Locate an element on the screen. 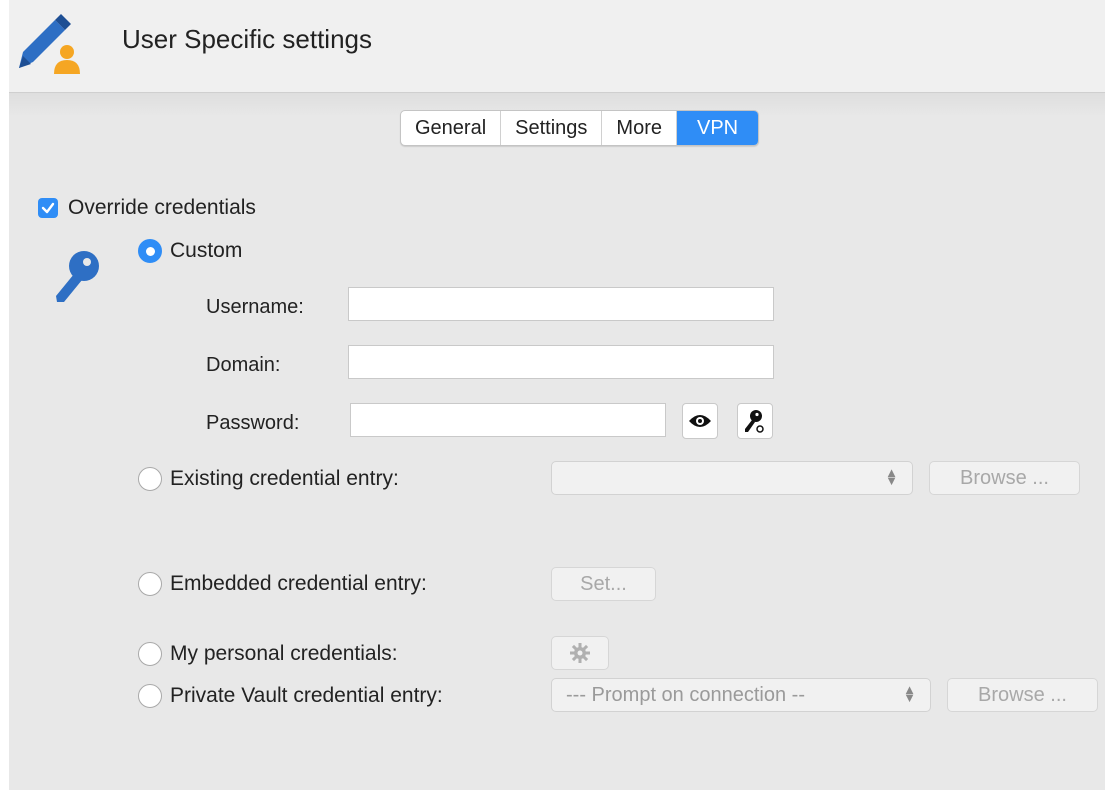 This screenshot has height=790, width=1105. private-vault-radio is located at coordinates (150, 696).